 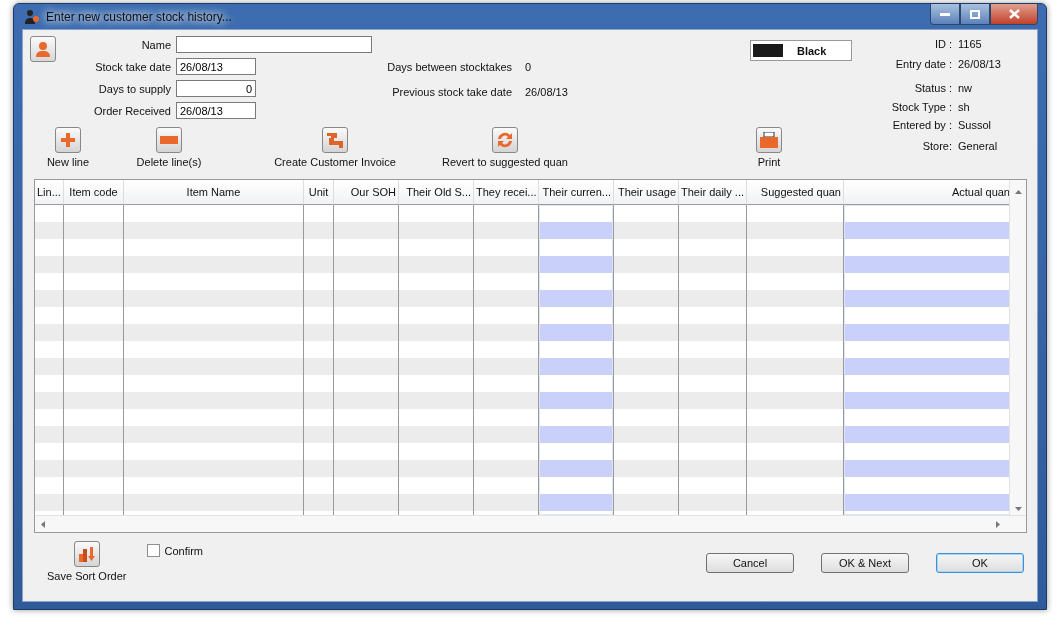 I want to click on info-label: Status :, so click(x=932, y=88).